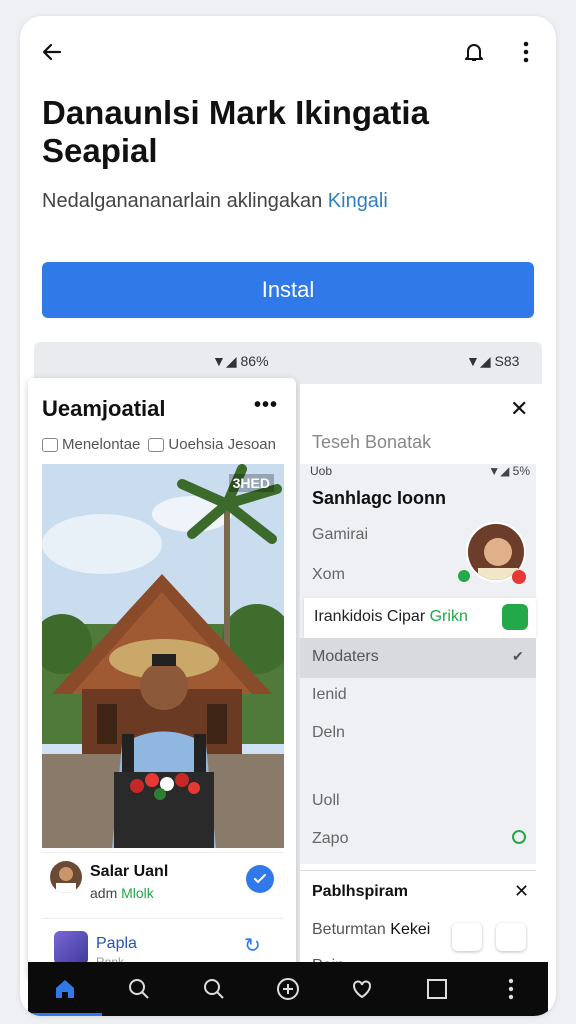 The width and height of the screenshot is (576, 1024). I want to click on nav-explore, so click(214, 989).